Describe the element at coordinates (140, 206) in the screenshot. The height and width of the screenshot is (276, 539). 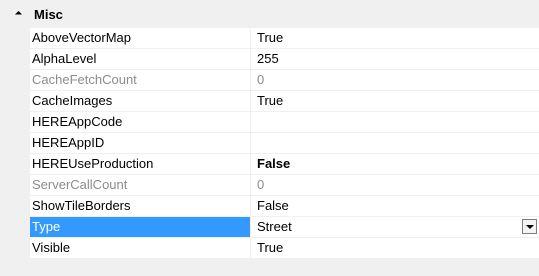
I see `property-name: ShowTileBorders` at that location.